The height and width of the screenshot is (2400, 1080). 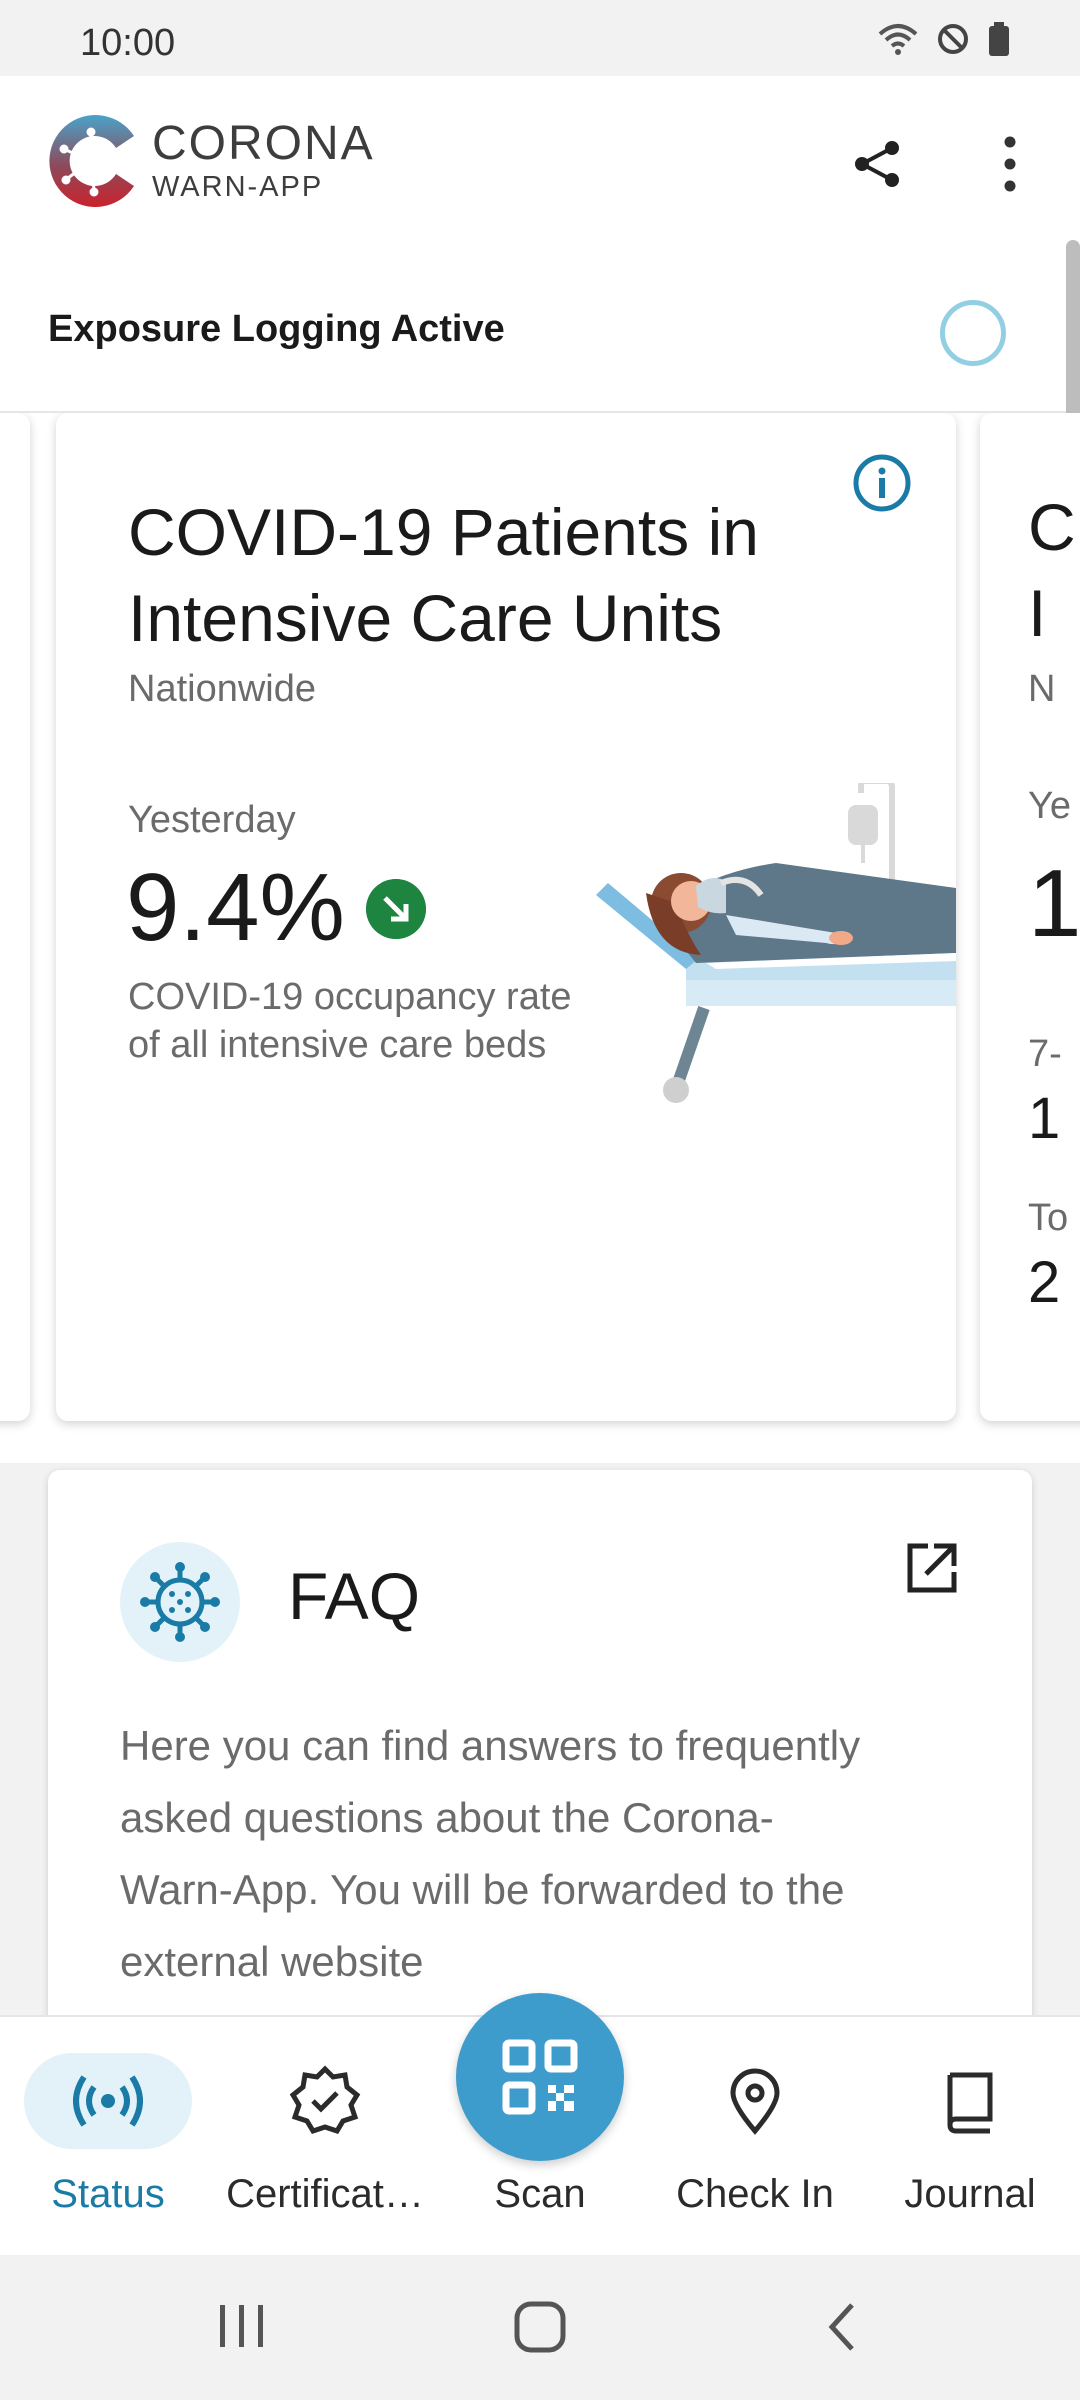 What do you see at coordinates (755, 2194) in the screenshot?
I see `nav-label-check-in: Check In` at bounding box center [755, 2194].